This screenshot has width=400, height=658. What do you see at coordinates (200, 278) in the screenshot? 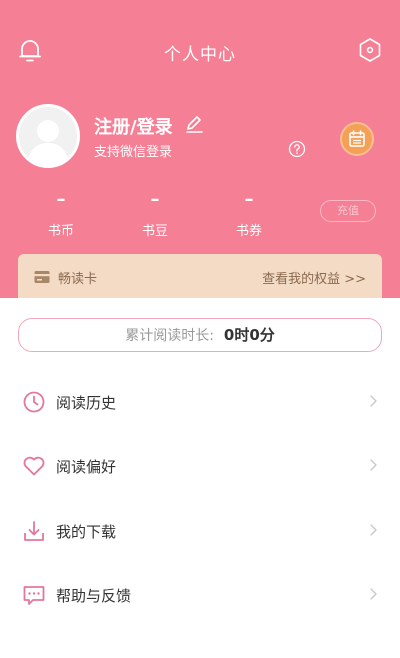
I see `reading-card-banner: 畅读卡 查看我的权益 >>` at bounding box center [200, 278].